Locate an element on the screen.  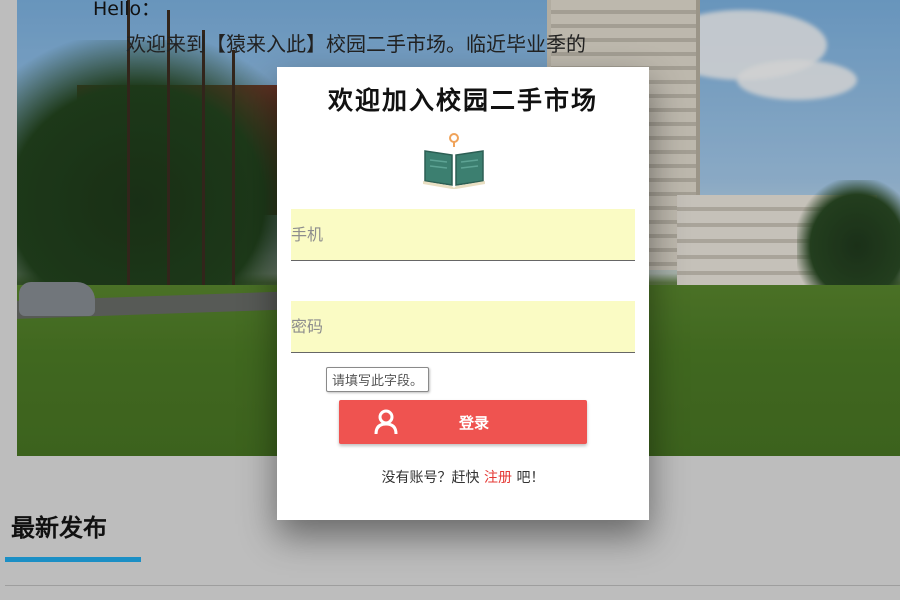
latest-posts-heading: 最新发布 is located at coordinates (59, 528).